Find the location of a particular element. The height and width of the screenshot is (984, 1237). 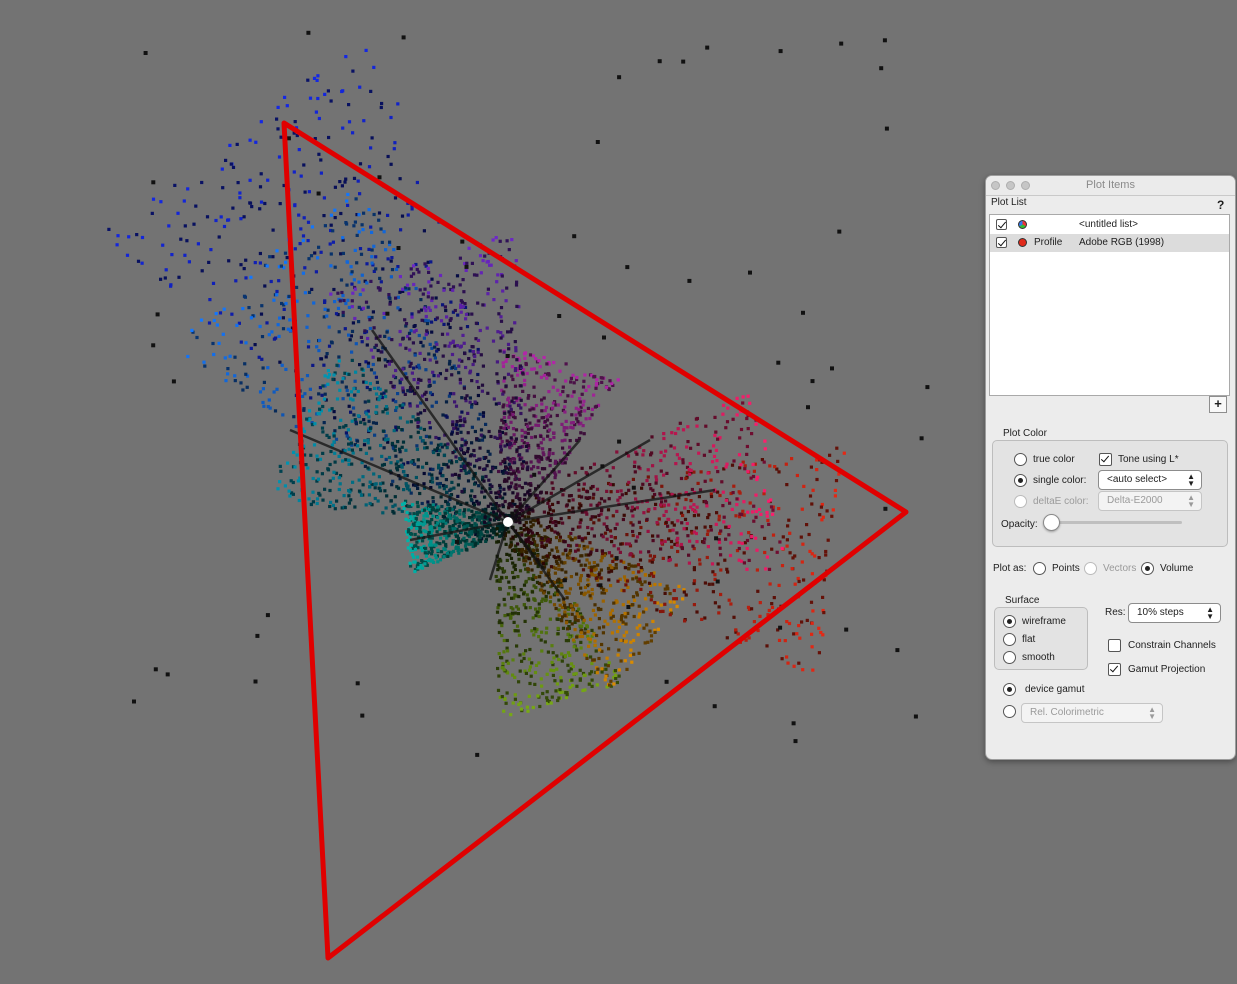

single-color-radio is located at coordinates (1020, 480).